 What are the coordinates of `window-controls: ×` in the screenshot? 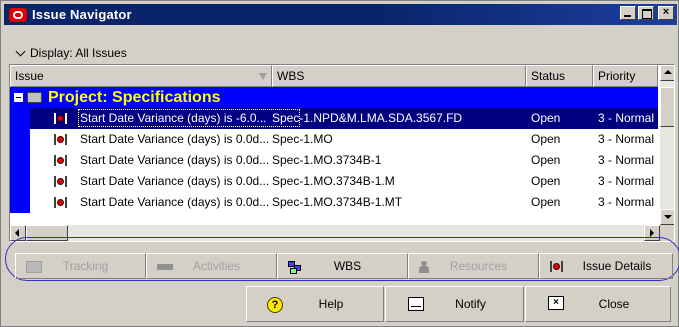 It's located at (647, 13).